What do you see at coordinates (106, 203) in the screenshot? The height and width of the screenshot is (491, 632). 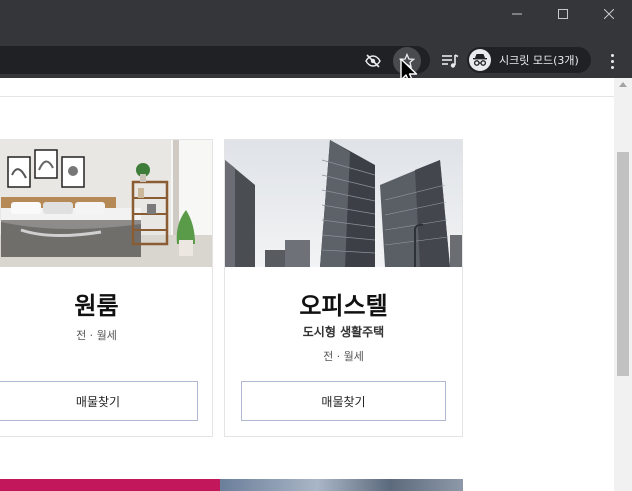 I see `bedroom-photo` at bounding box center [106, 203].